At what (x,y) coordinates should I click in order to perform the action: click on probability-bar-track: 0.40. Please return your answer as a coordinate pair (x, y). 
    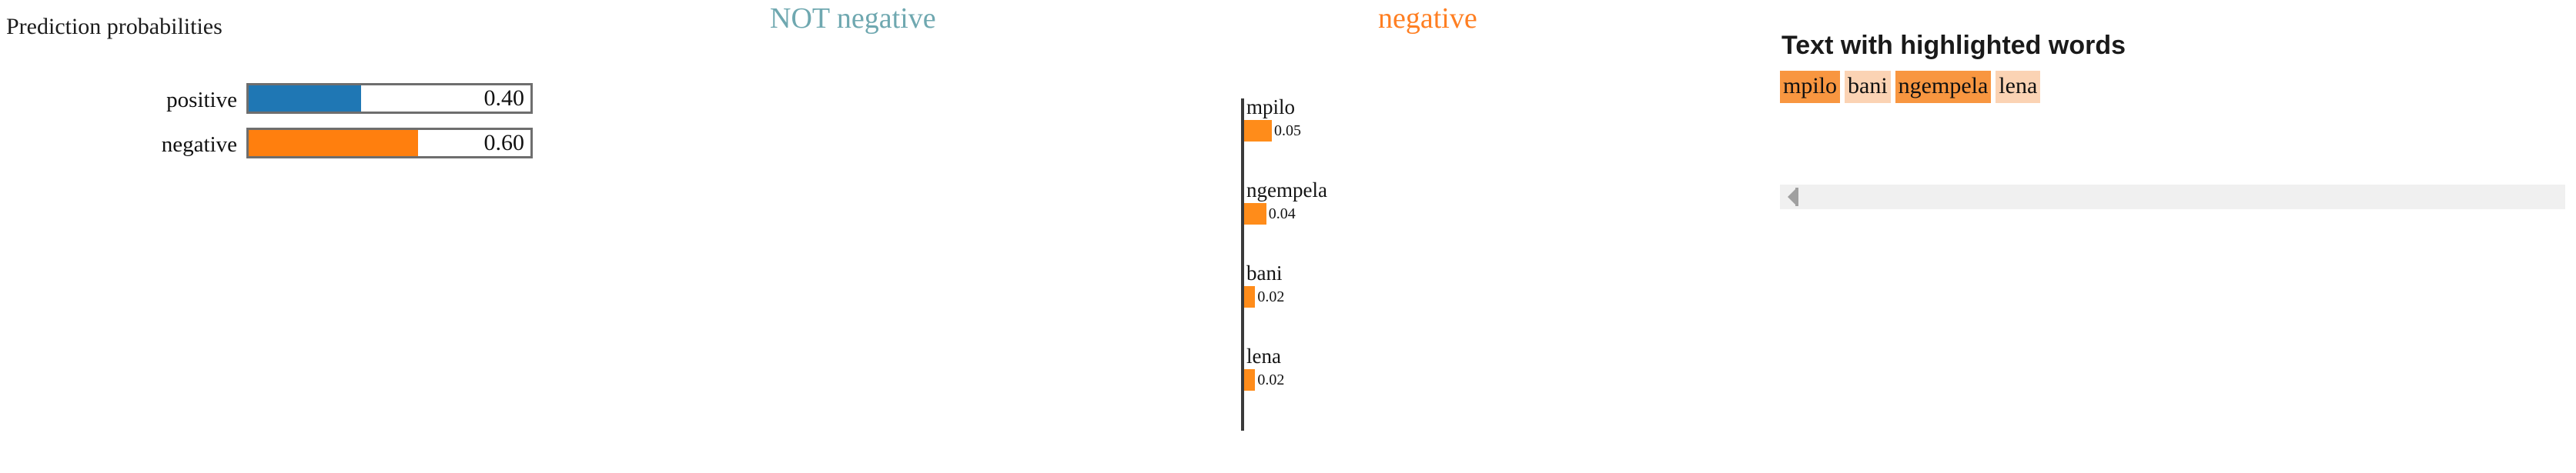
    Looking at the image, I should click on (389, 99).